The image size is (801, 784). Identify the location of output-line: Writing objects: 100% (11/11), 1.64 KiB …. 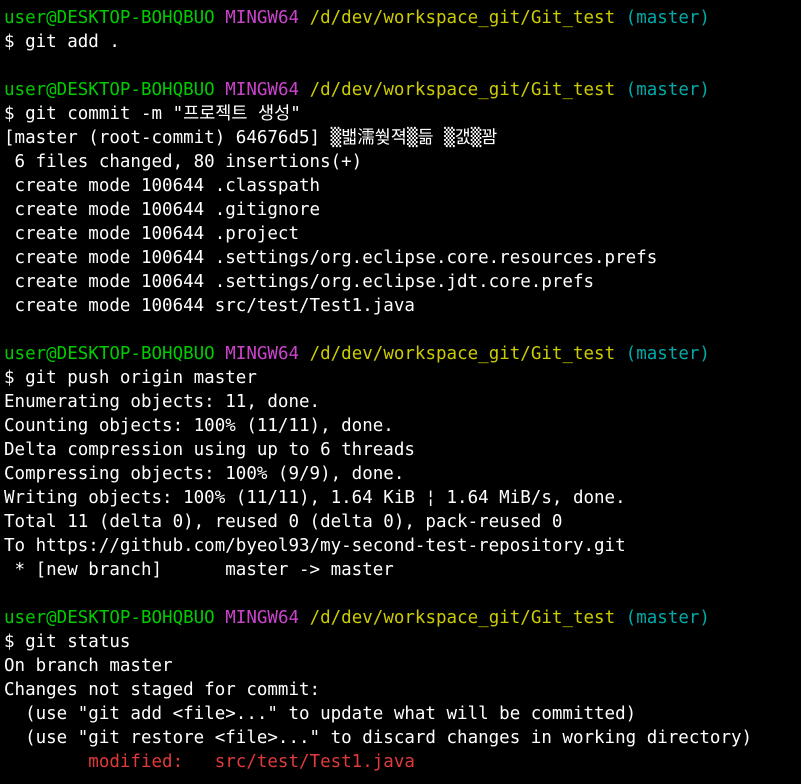
(402, 498).